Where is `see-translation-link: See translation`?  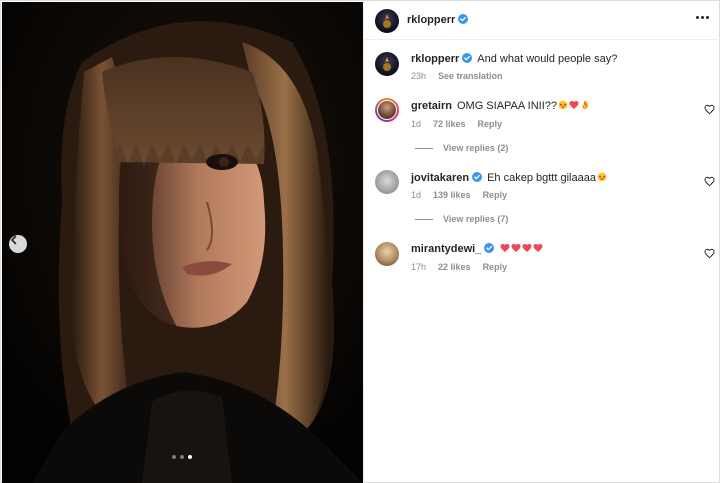
see-translation-link: See translation is located at coordinates (470, 76).